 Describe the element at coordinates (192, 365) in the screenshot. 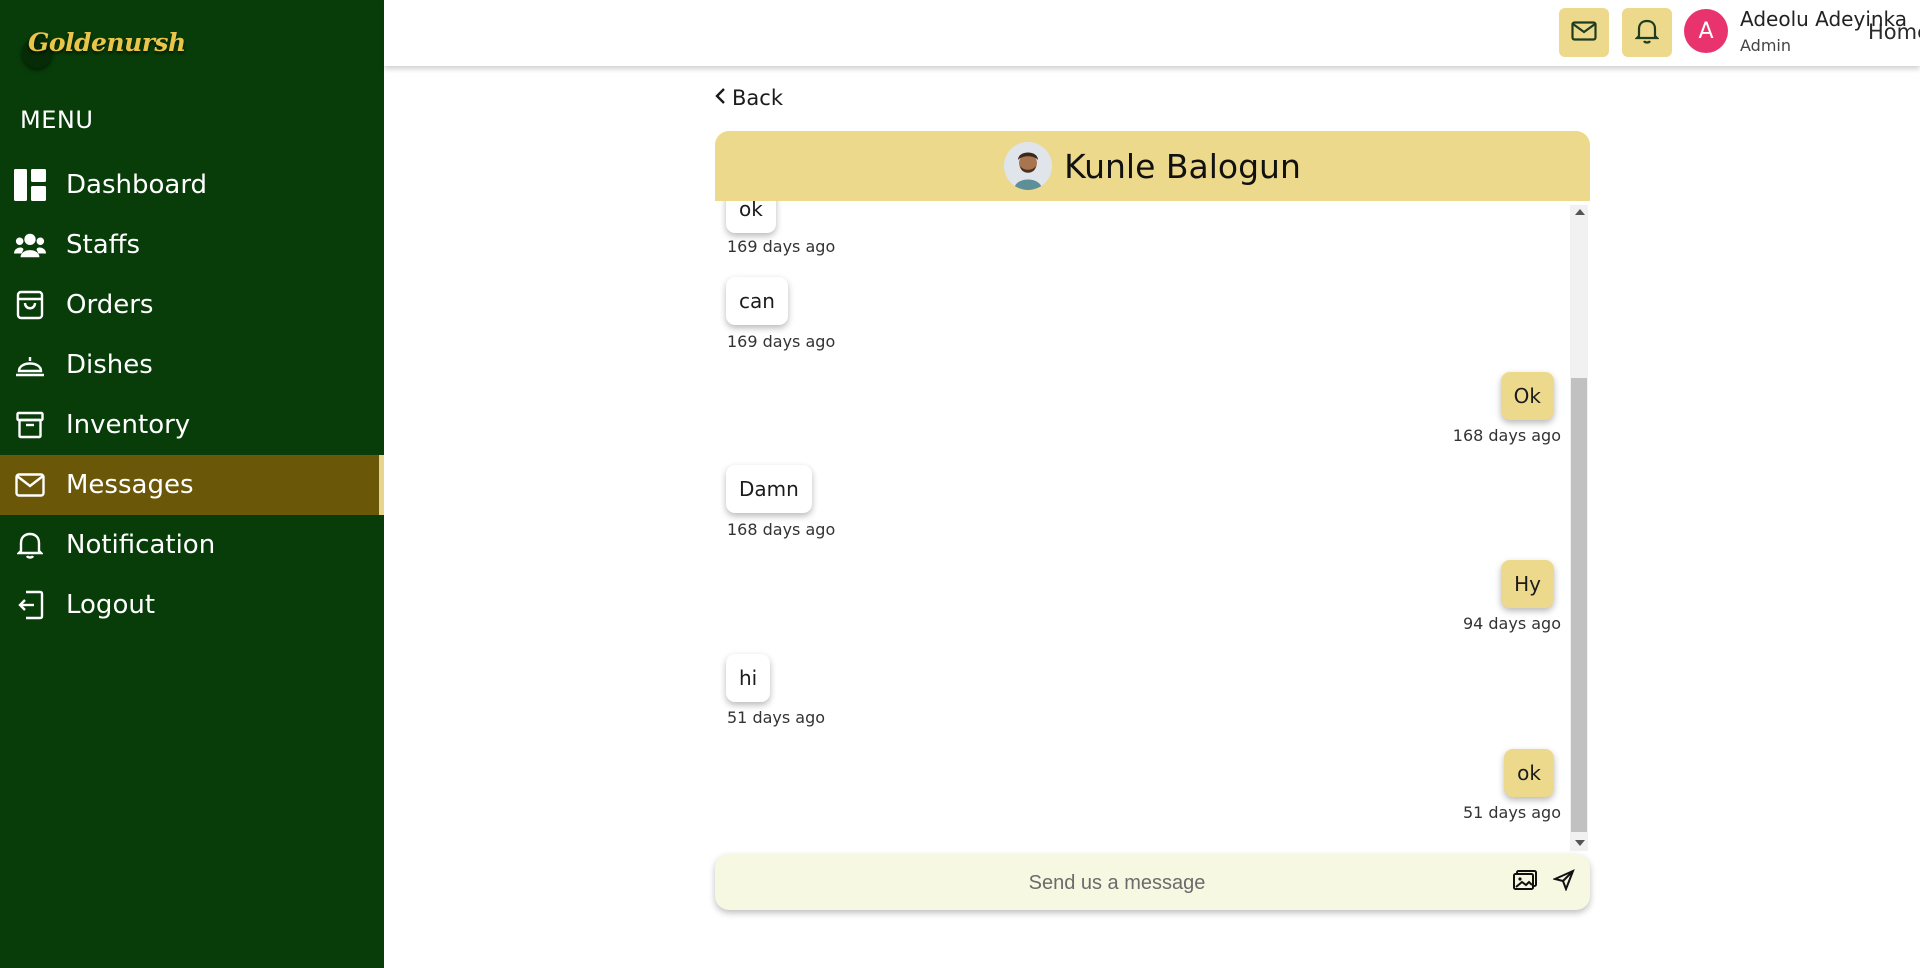

I see `sidebar-item-dishes: Dishes` at that location.